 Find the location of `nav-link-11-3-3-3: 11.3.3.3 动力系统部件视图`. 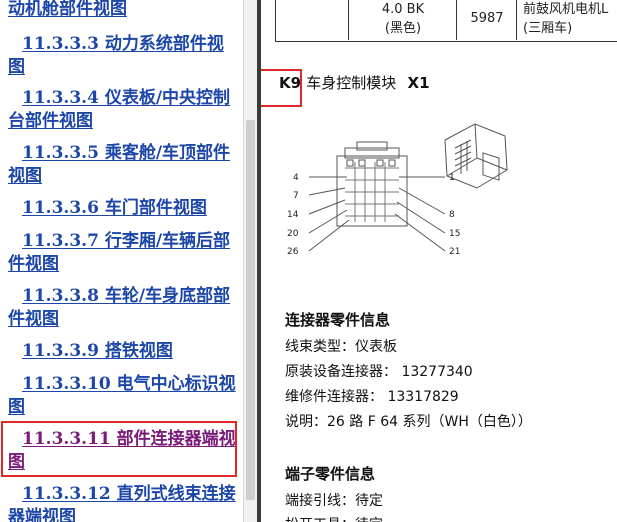

nav-link-11-3-3-3: 11.3.3.3 动力系统部件视图 is located at coordinates (124, 56).